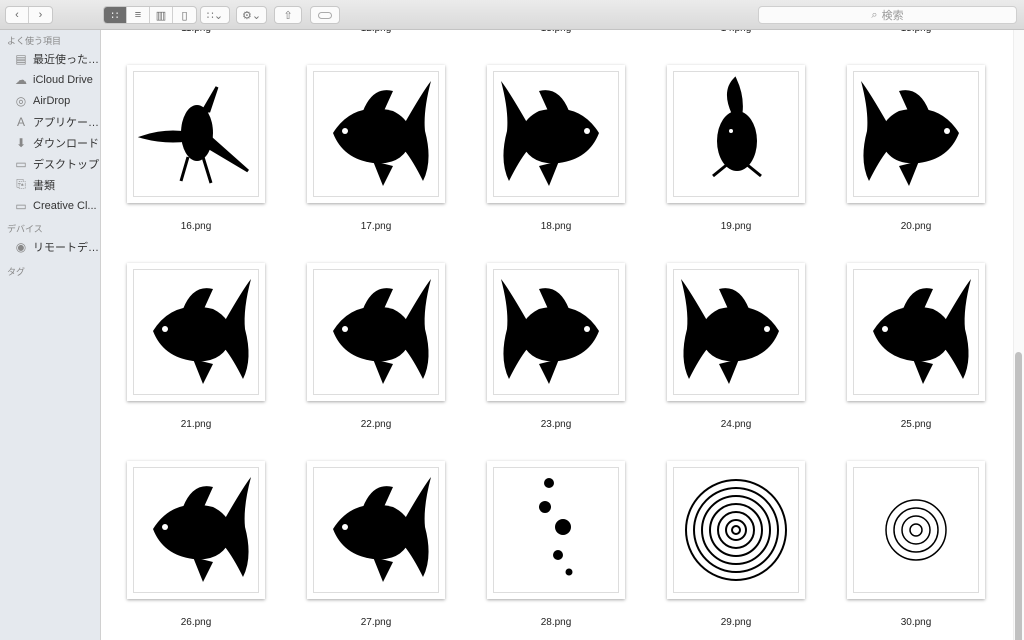  What do you see at coordinates (63, 79) in the screenshot?
I see `sidebar-item-label: iCloud Drive` at bounding box center [63, 79].